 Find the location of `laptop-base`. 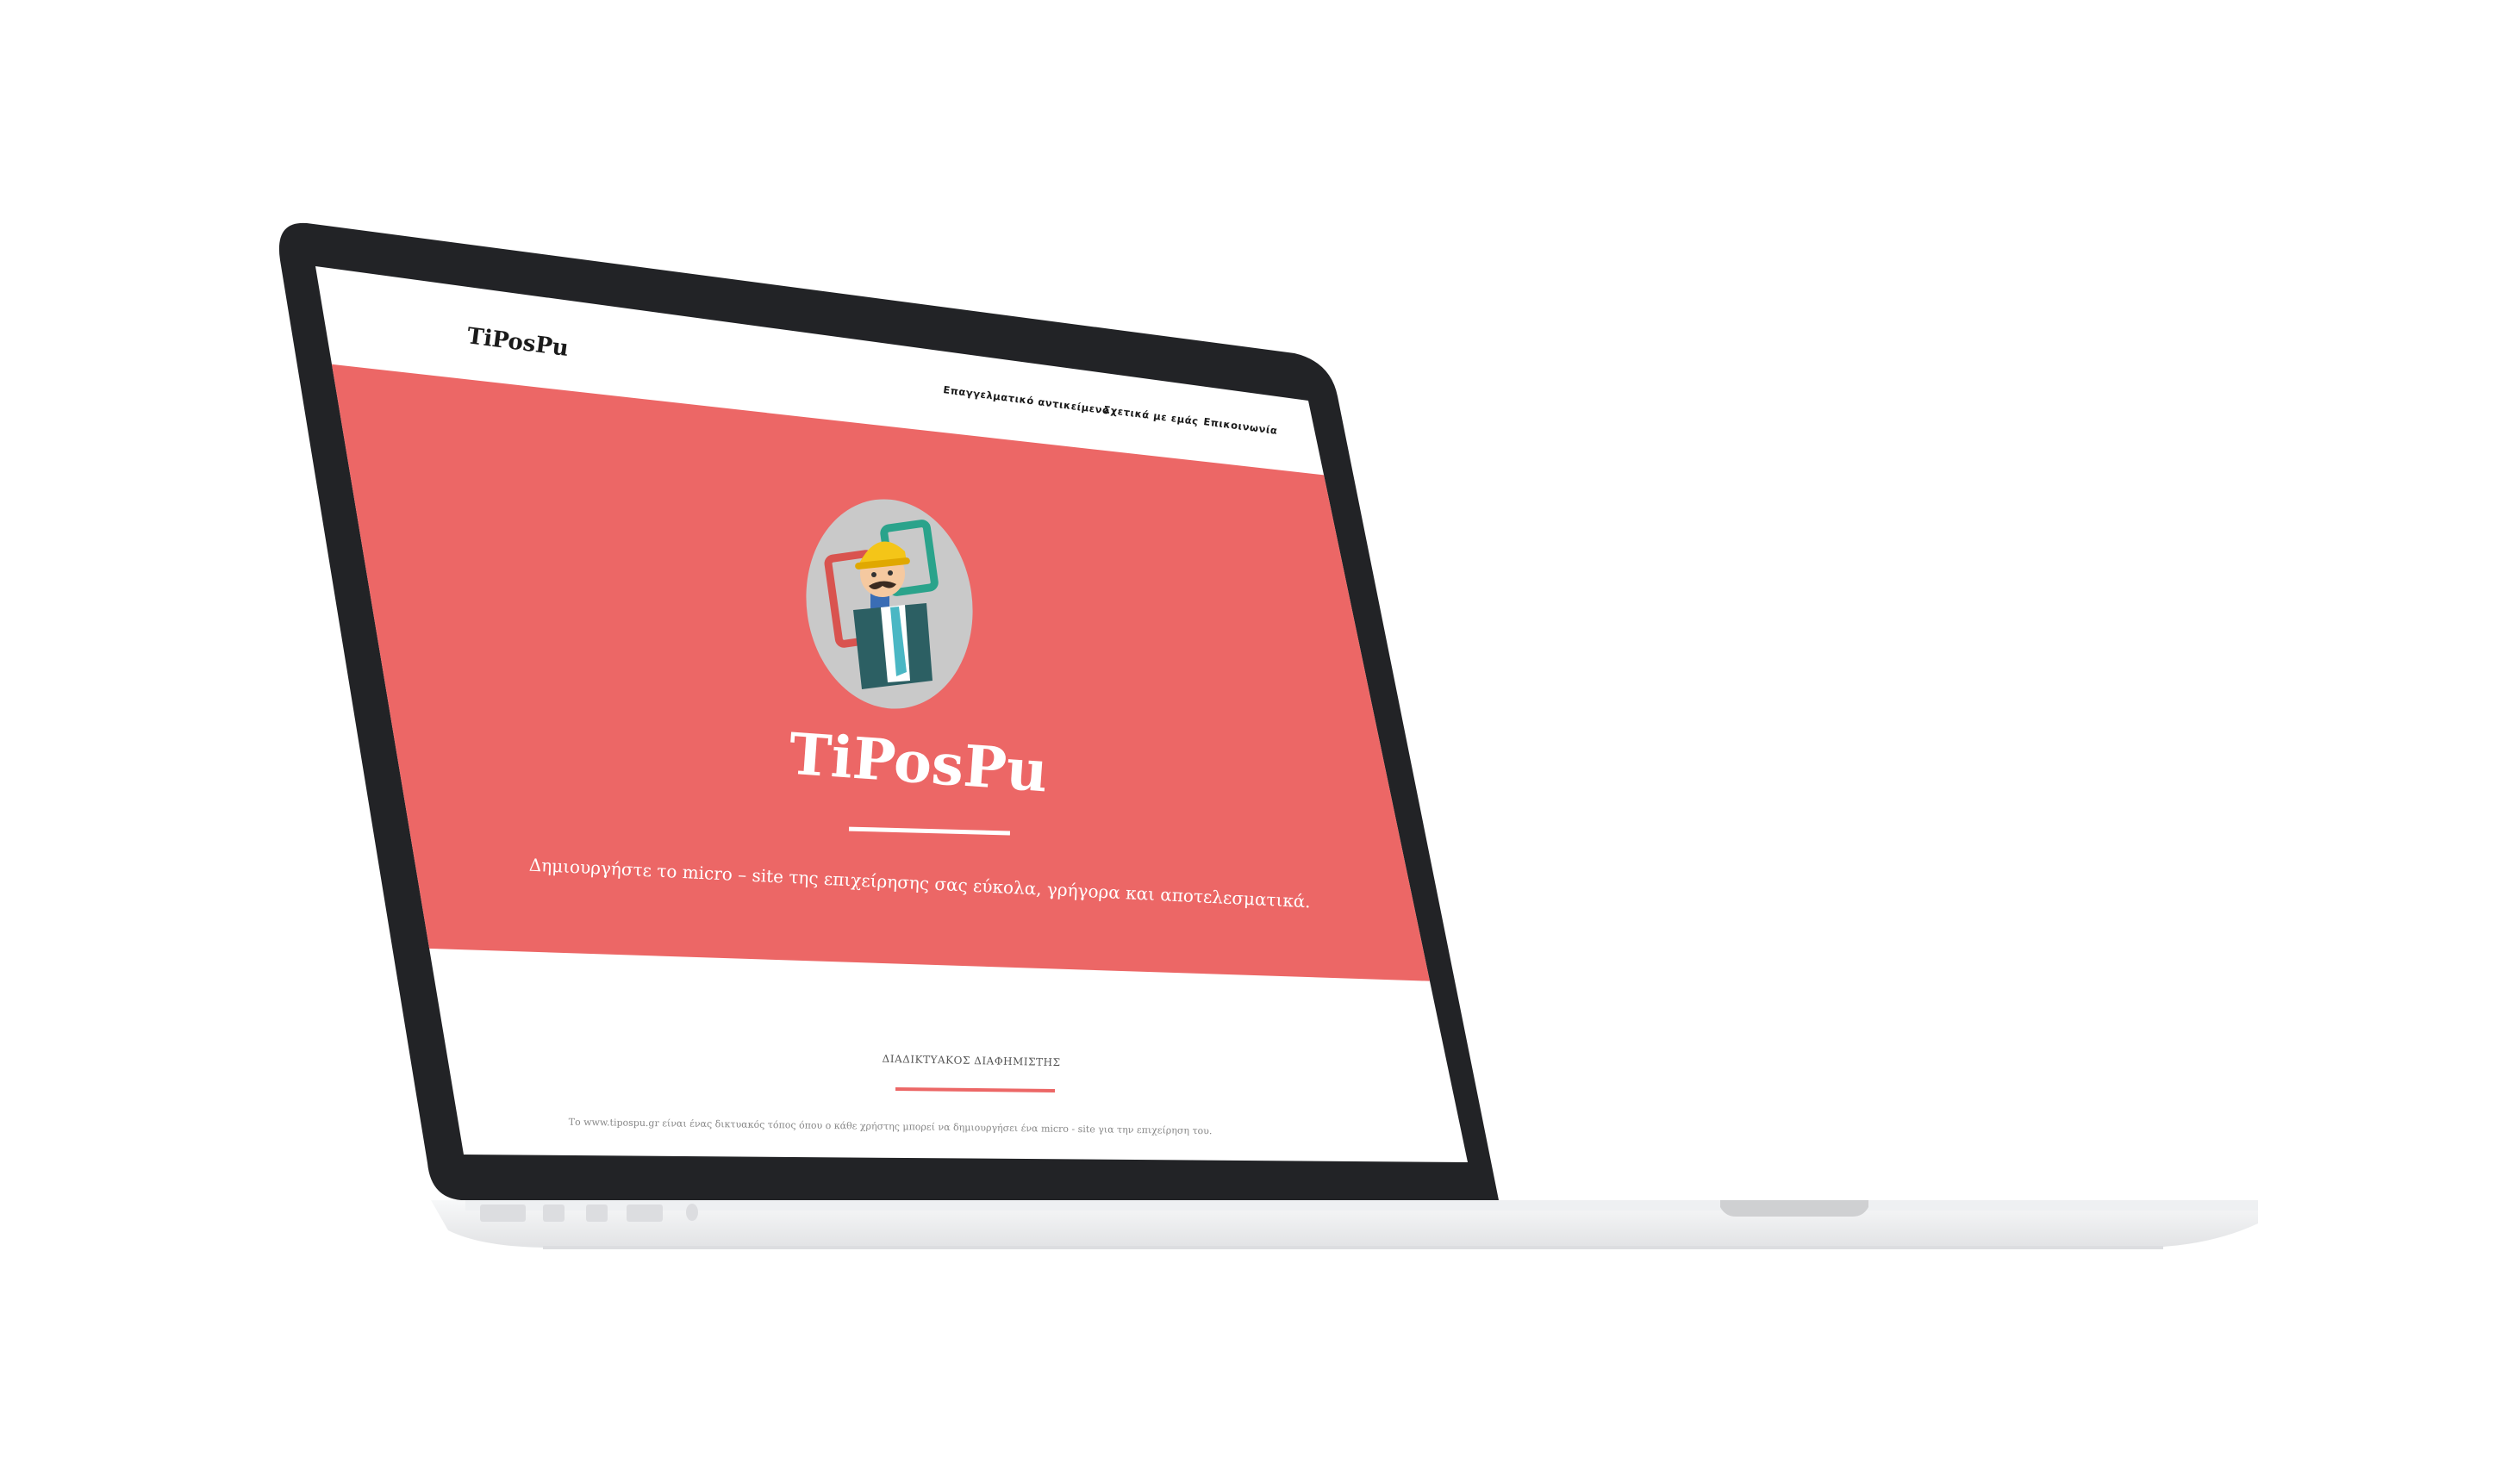

laptop-base is located at coordinates (1345, 1224).